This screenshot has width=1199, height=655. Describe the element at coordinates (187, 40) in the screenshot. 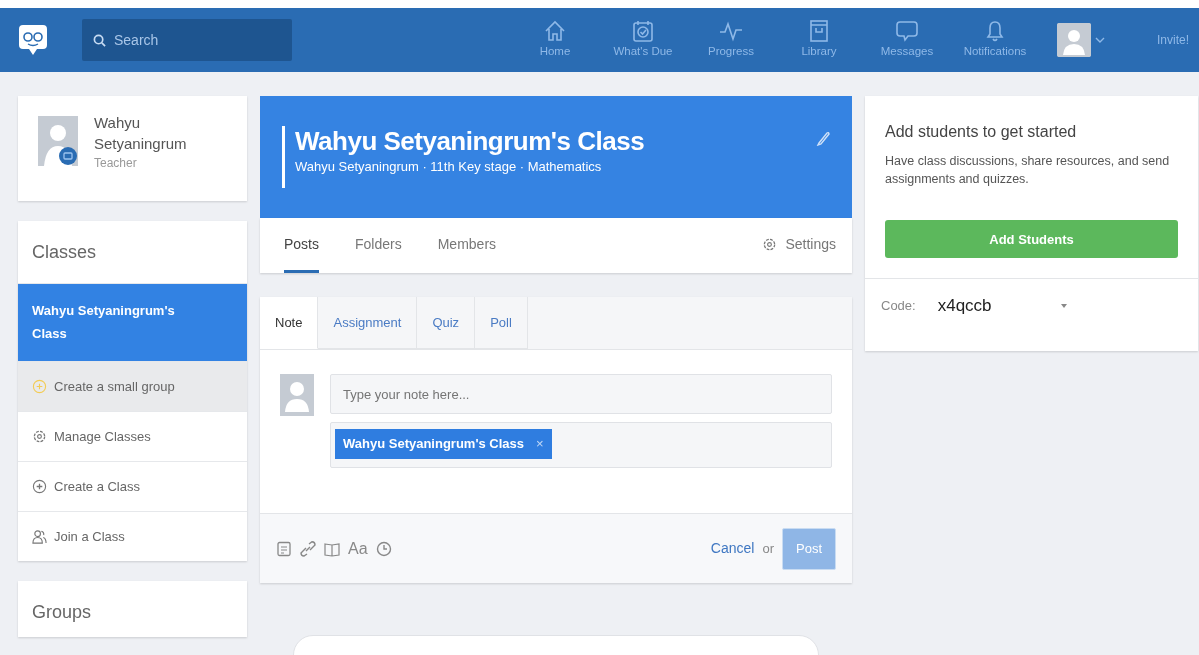

I see `search-field: Search` at that location.